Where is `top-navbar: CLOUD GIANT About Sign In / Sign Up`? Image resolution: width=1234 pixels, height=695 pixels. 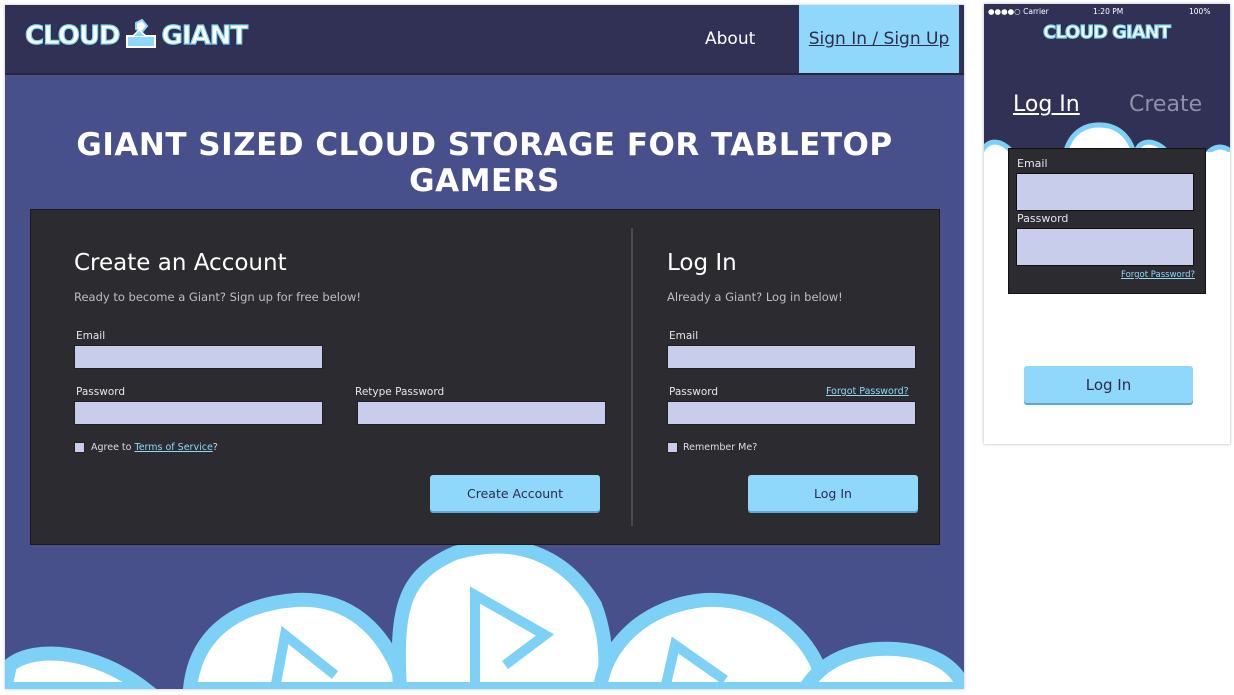
top-navbar: CLOUD GIANT About Sign In / Sign Up is located at coordinates (484, 40).